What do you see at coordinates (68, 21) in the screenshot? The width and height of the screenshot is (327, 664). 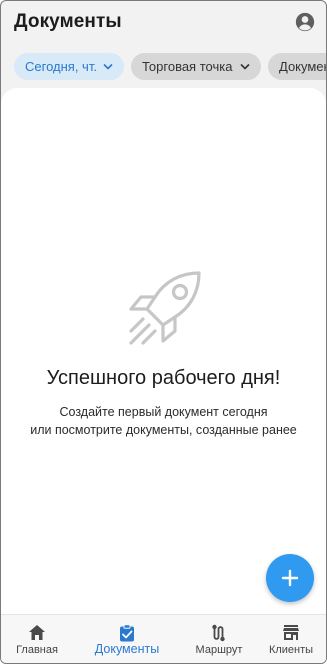 I see `page-title: Документы` at bounding box center [68, 21].